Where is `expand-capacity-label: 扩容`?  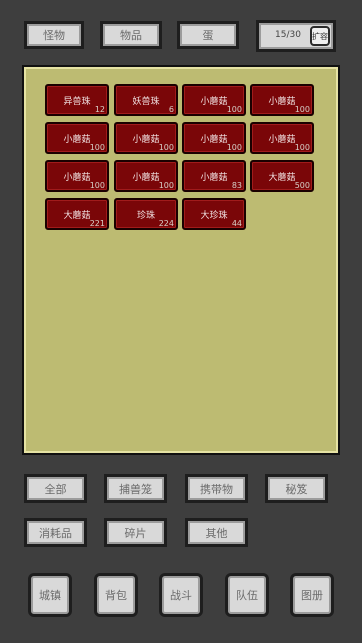
expand-capacity-label: 扩容 is located at coordinates (320, 36).